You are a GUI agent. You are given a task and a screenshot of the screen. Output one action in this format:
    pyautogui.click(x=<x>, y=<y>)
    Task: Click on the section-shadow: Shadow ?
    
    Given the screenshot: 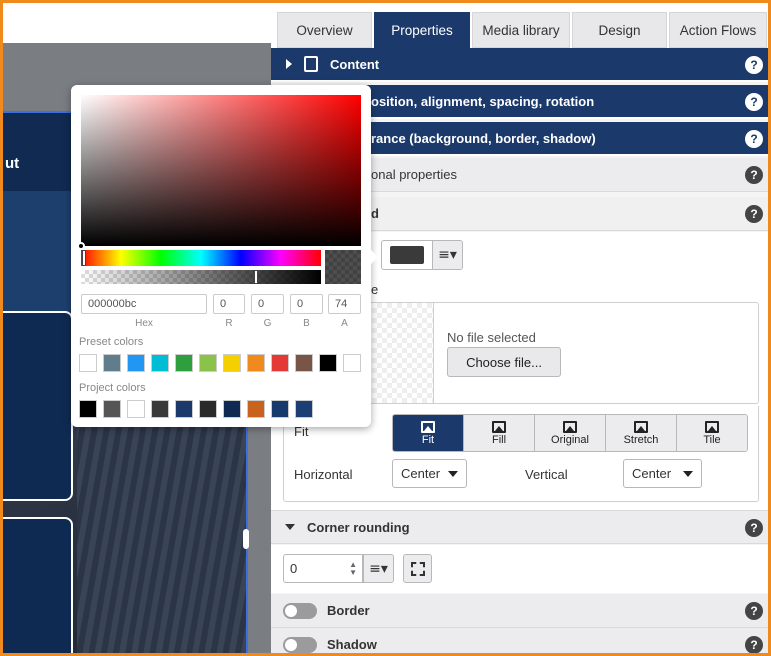 What is the action you would take?
    pyautogui.click(x=519, y=640)
    